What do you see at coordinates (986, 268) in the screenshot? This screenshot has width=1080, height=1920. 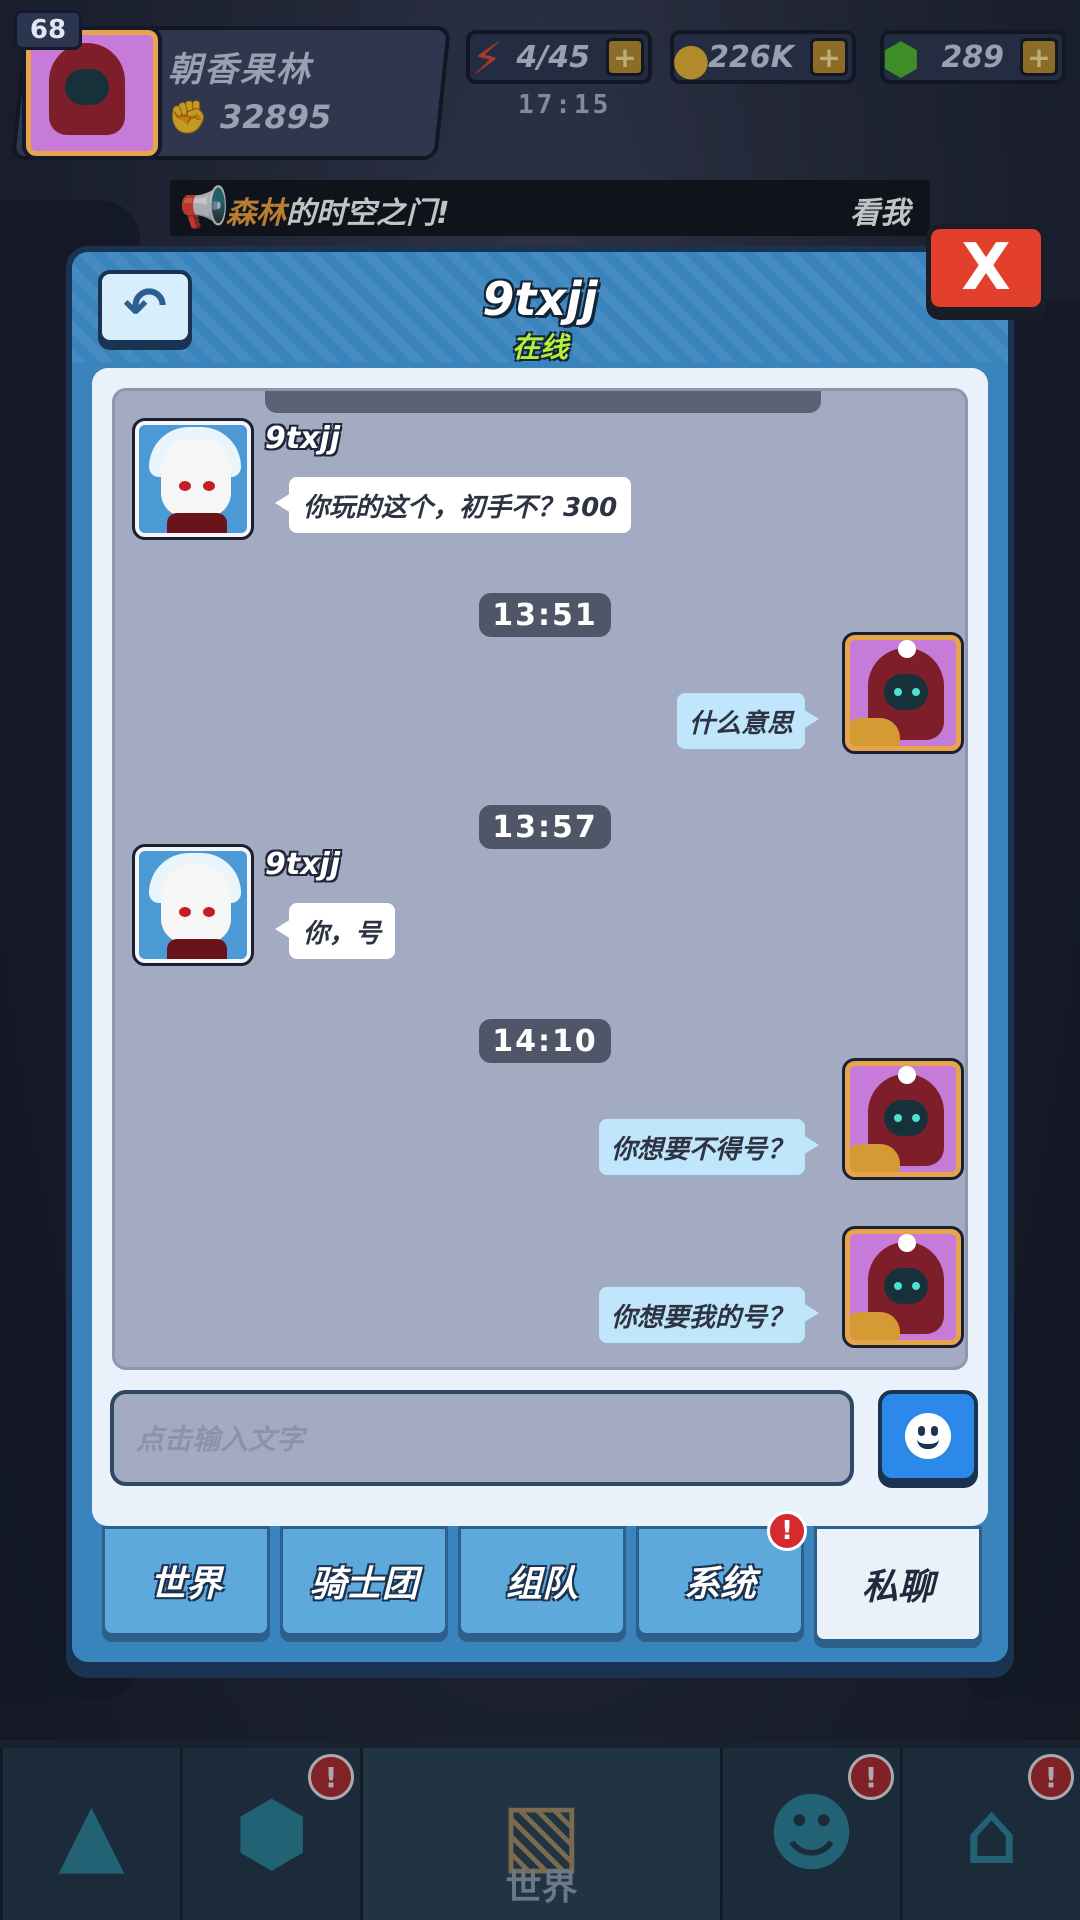 I see `close-button: X` at bounding box center [986, 268].